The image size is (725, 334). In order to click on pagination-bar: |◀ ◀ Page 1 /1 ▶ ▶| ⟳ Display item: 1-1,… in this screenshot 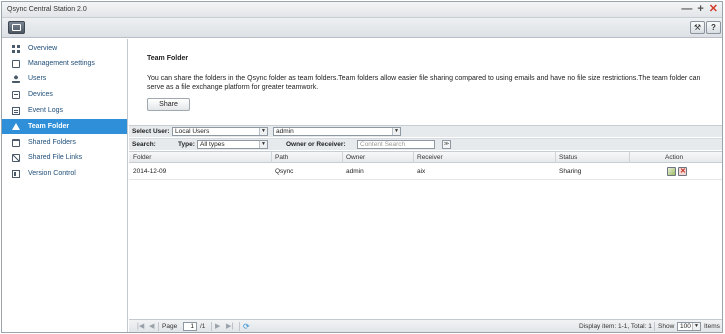, I will do `click(425, 325)`.